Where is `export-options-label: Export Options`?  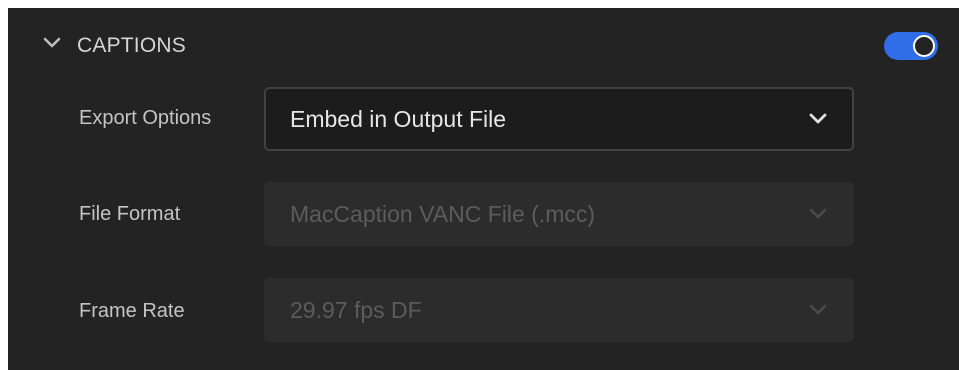 export-options-label: Export Options is located at coordinates (145, 118).